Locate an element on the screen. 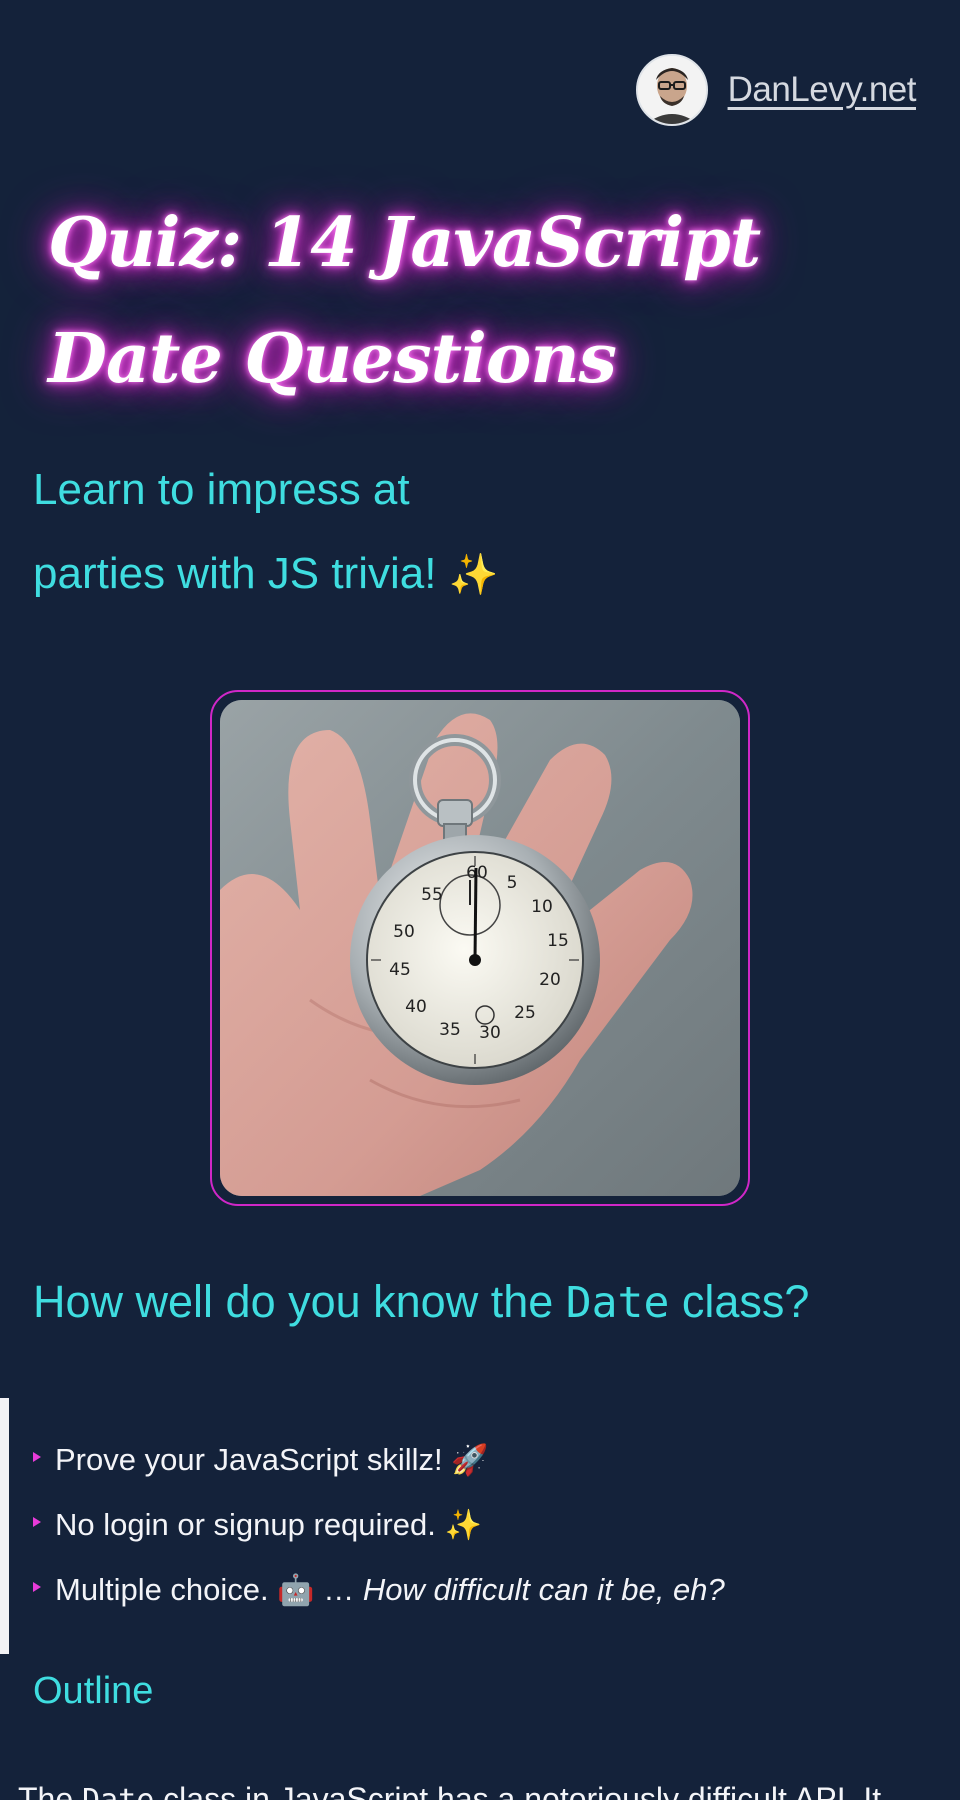 This screenshot has height=1800, width=960. dial-number: 20 is located at coordinates (550, 980).